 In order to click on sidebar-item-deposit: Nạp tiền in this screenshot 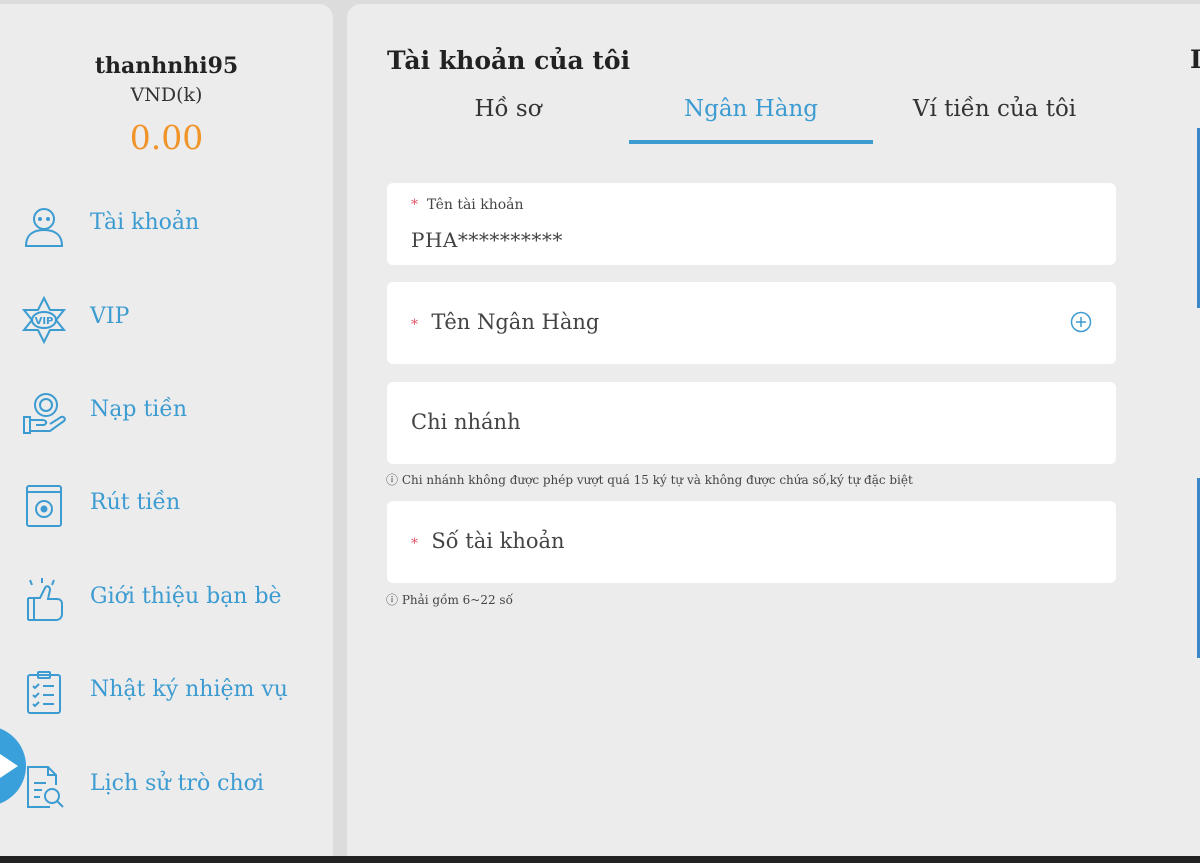, I will do `click(166, 413)`.